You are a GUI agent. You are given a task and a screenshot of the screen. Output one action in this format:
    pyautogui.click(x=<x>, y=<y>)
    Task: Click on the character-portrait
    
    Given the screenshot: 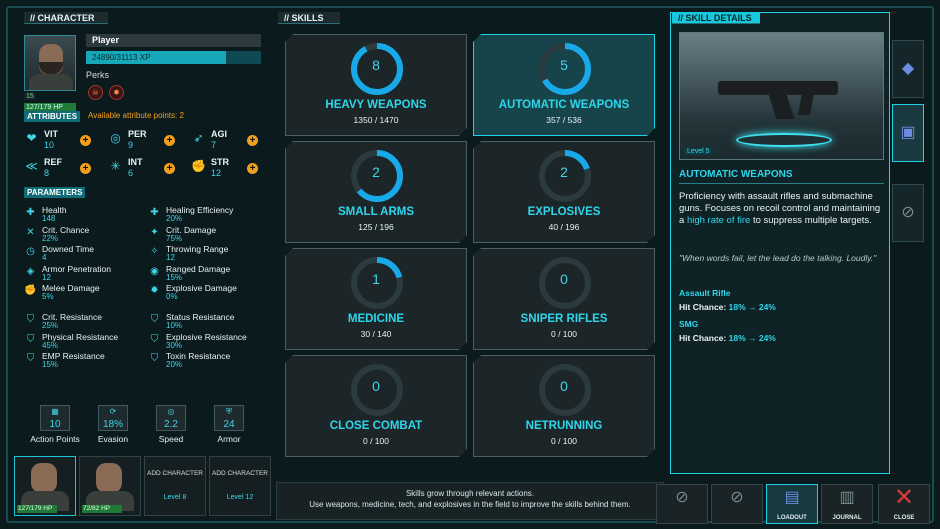 What is the action you would take?
    pyautogui.click(x=50, y=63)
    